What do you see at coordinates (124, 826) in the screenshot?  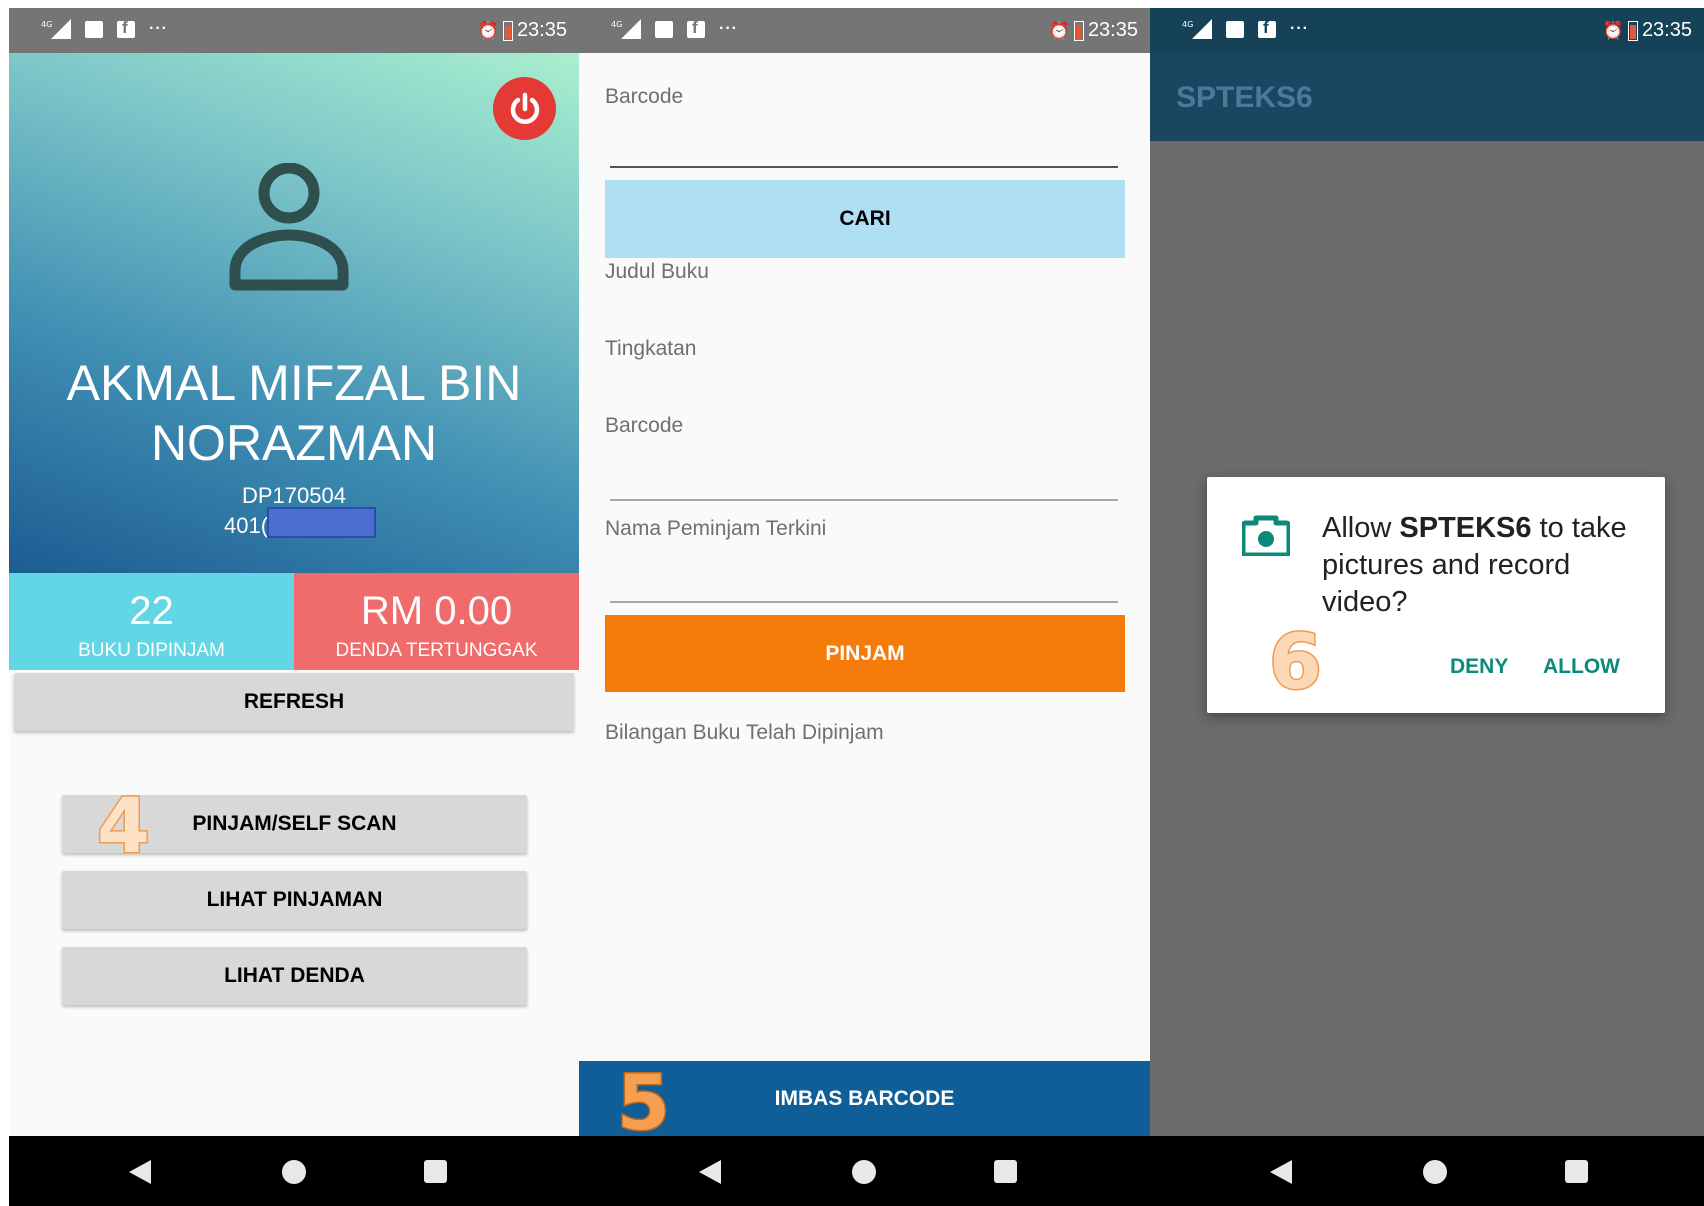 I see `step-marker: 4` at bounding box center [124, 826].